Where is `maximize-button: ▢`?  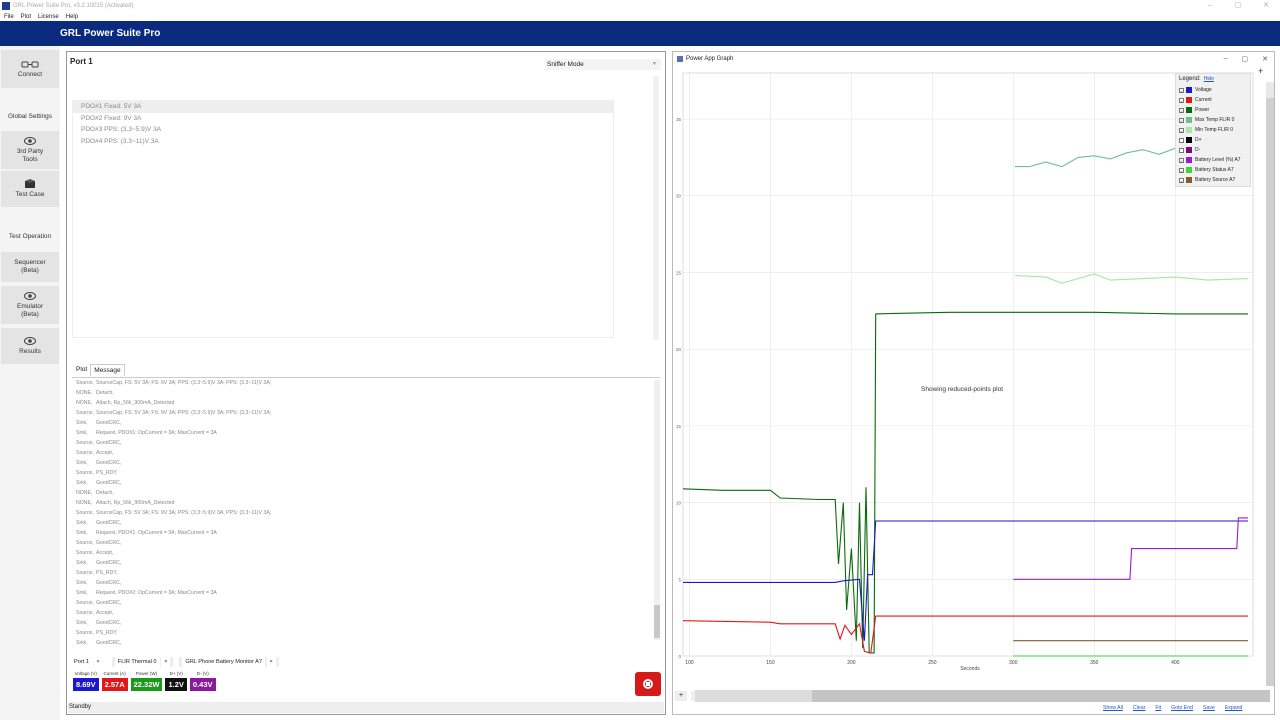
maximize-button: ▢ is located at coordinates (1238, 6).